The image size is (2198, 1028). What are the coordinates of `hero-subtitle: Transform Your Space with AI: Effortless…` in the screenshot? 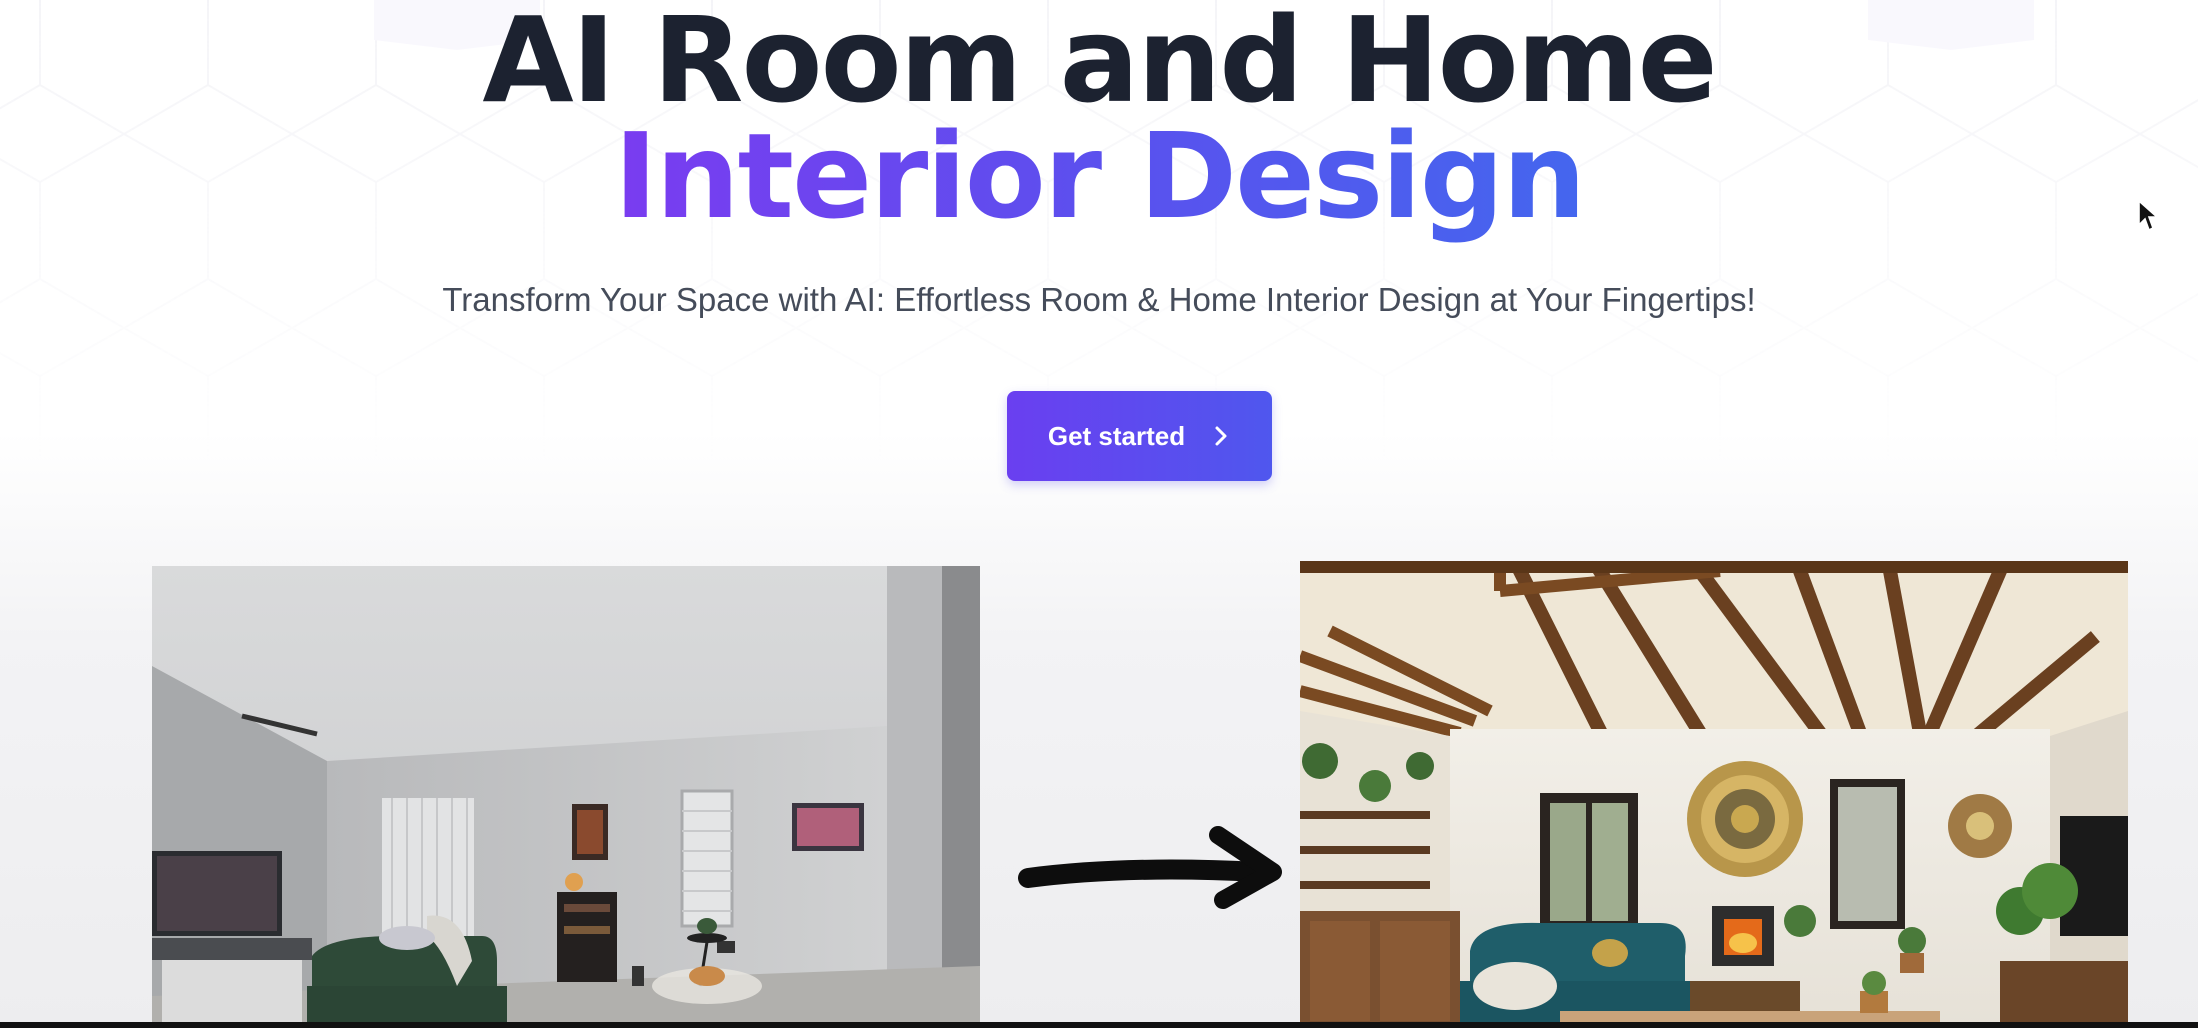 It's located at (1099, 299).